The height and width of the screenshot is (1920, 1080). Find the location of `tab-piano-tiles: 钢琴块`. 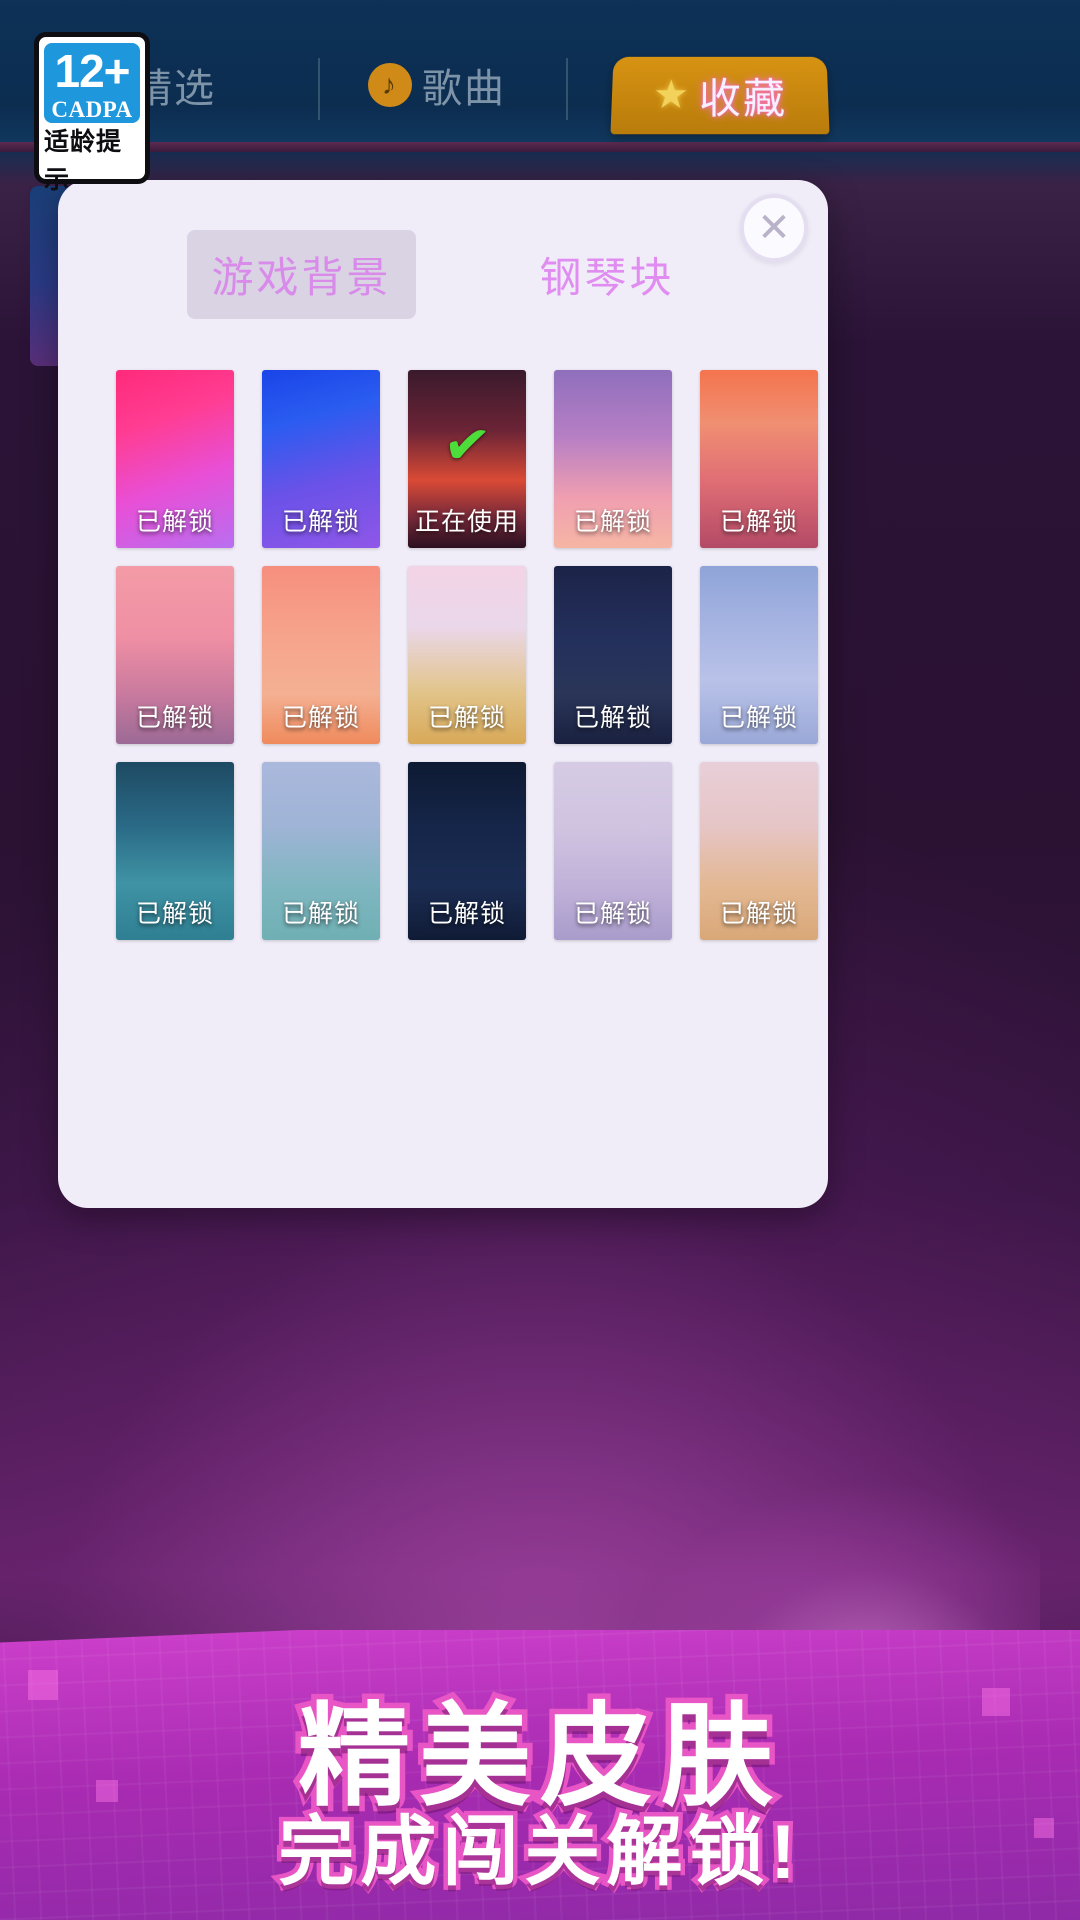

tab-piano-tiles: 钢琴块 is located at coordinates (607, 274).